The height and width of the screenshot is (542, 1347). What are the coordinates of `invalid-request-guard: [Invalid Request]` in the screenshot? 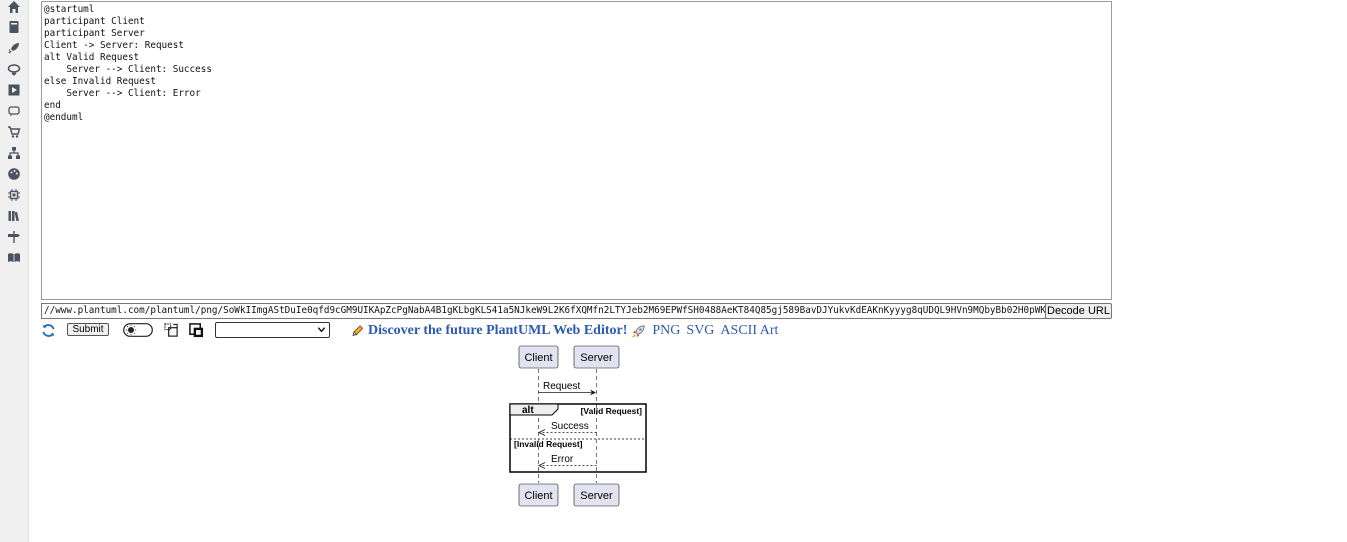 It's located at (548, 444).